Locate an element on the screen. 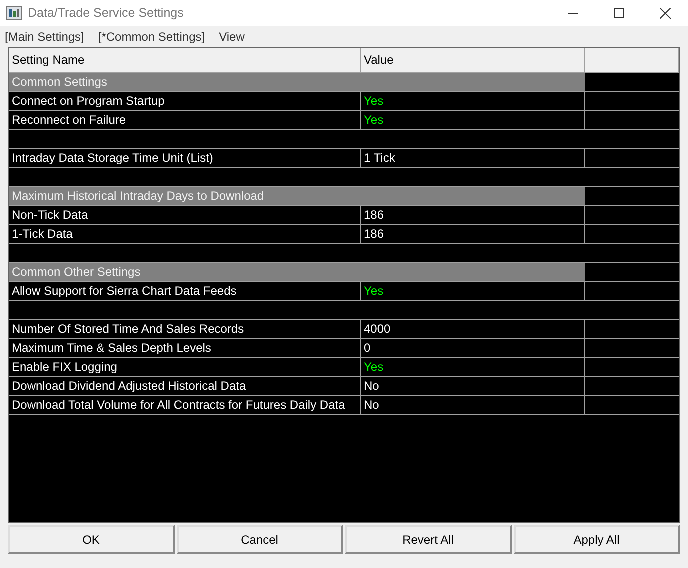 This screenshot has width=688, height=568. setting-name: Number Of Stored Time And Sales Records is located at coordinates (185, 329).